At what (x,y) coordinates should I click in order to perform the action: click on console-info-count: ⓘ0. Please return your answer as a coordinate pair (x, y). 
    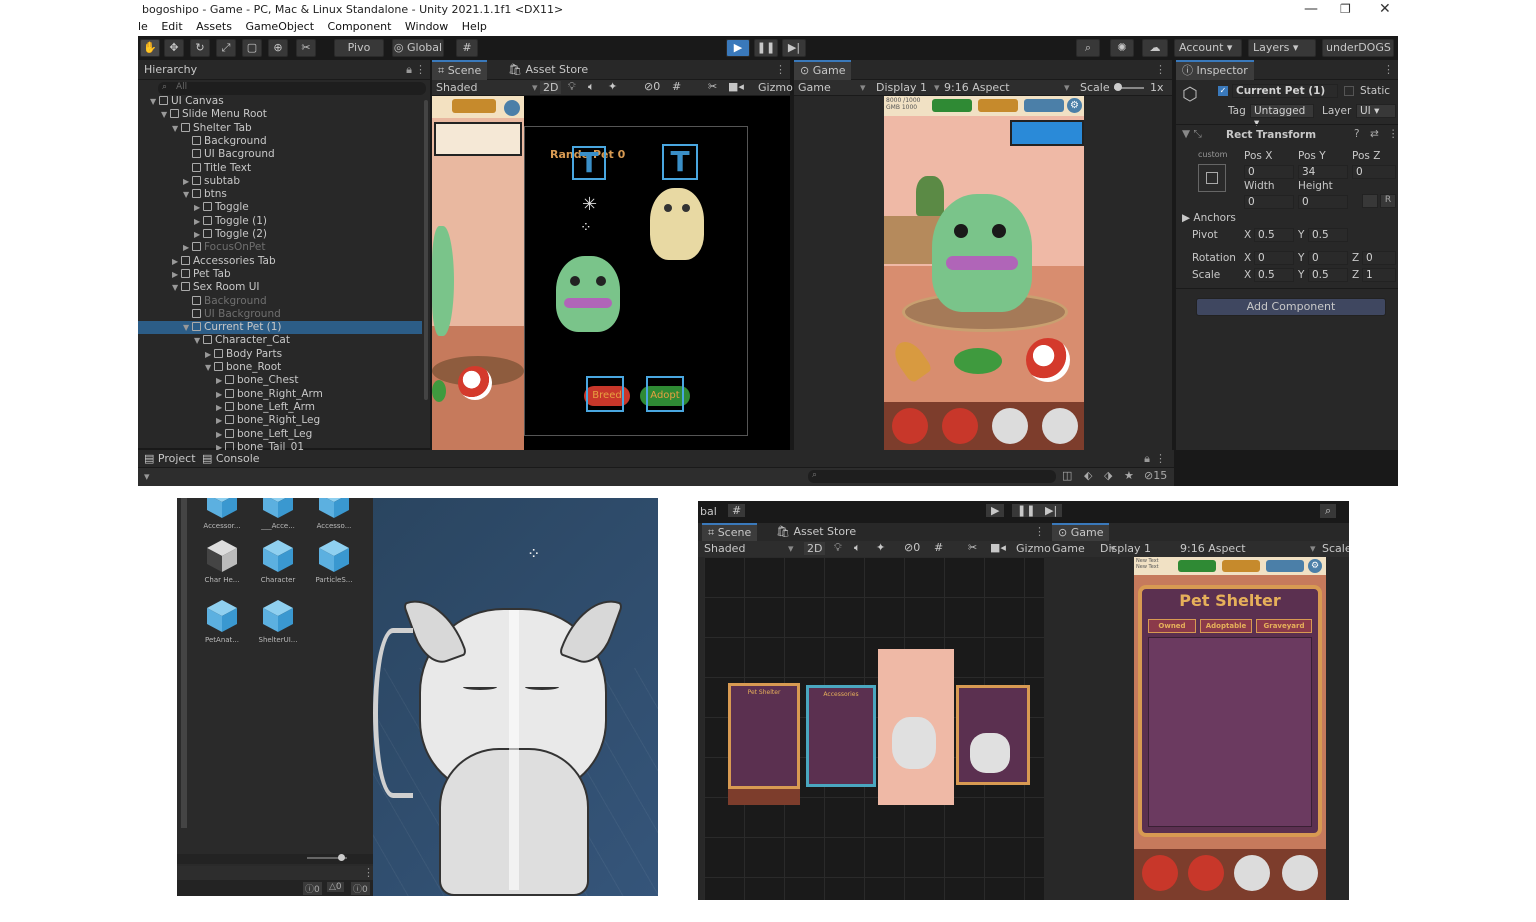
    Looking at the image, I should click on (360, 888).